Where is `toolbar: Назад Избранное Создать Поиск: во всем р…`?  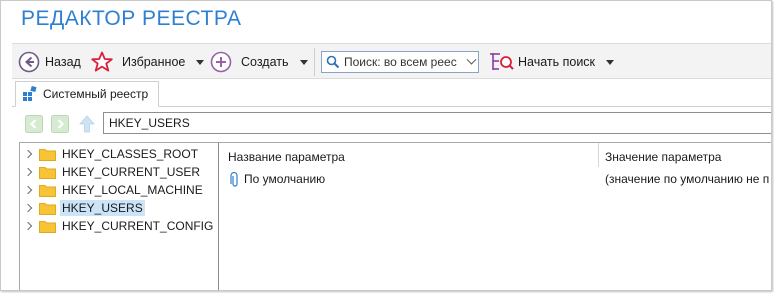
toolbar: Назад Избранное Создать Поиск: во всем р… is located at coordinates (391, 61).